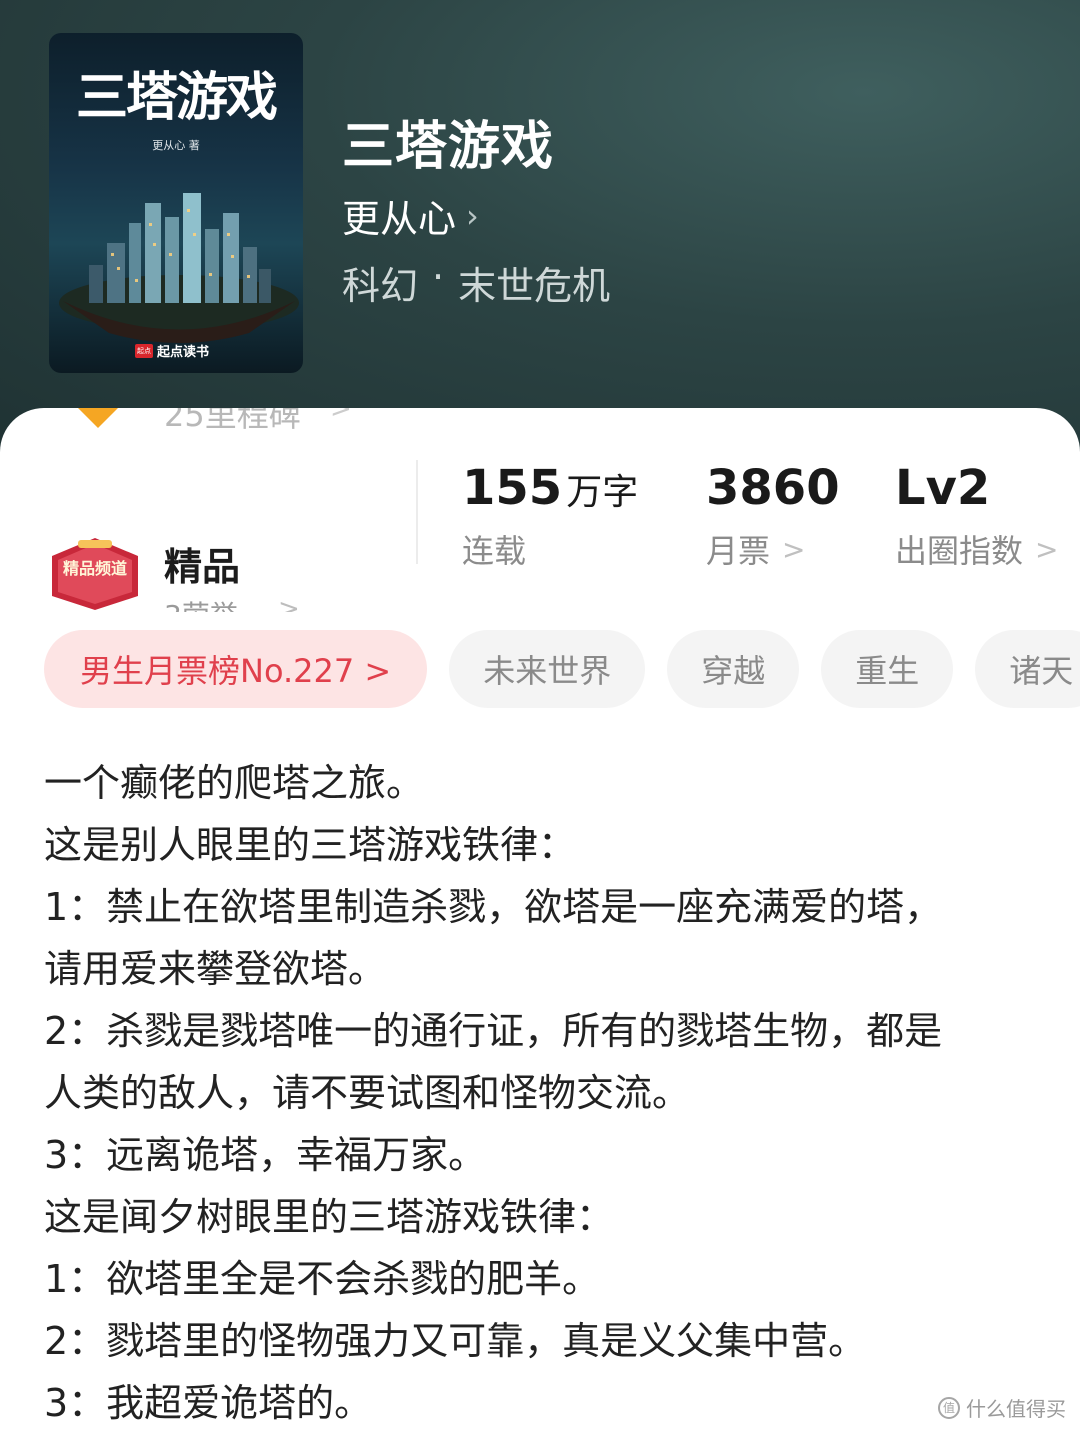 The image size is (1080, 1432). What do you see at coordinates (455, 1341) in the screenshot?
I see `description-line: 2：戮塔里的怪物强力又可靠，真是义父集中营。` at bounding box center [455, 1341].